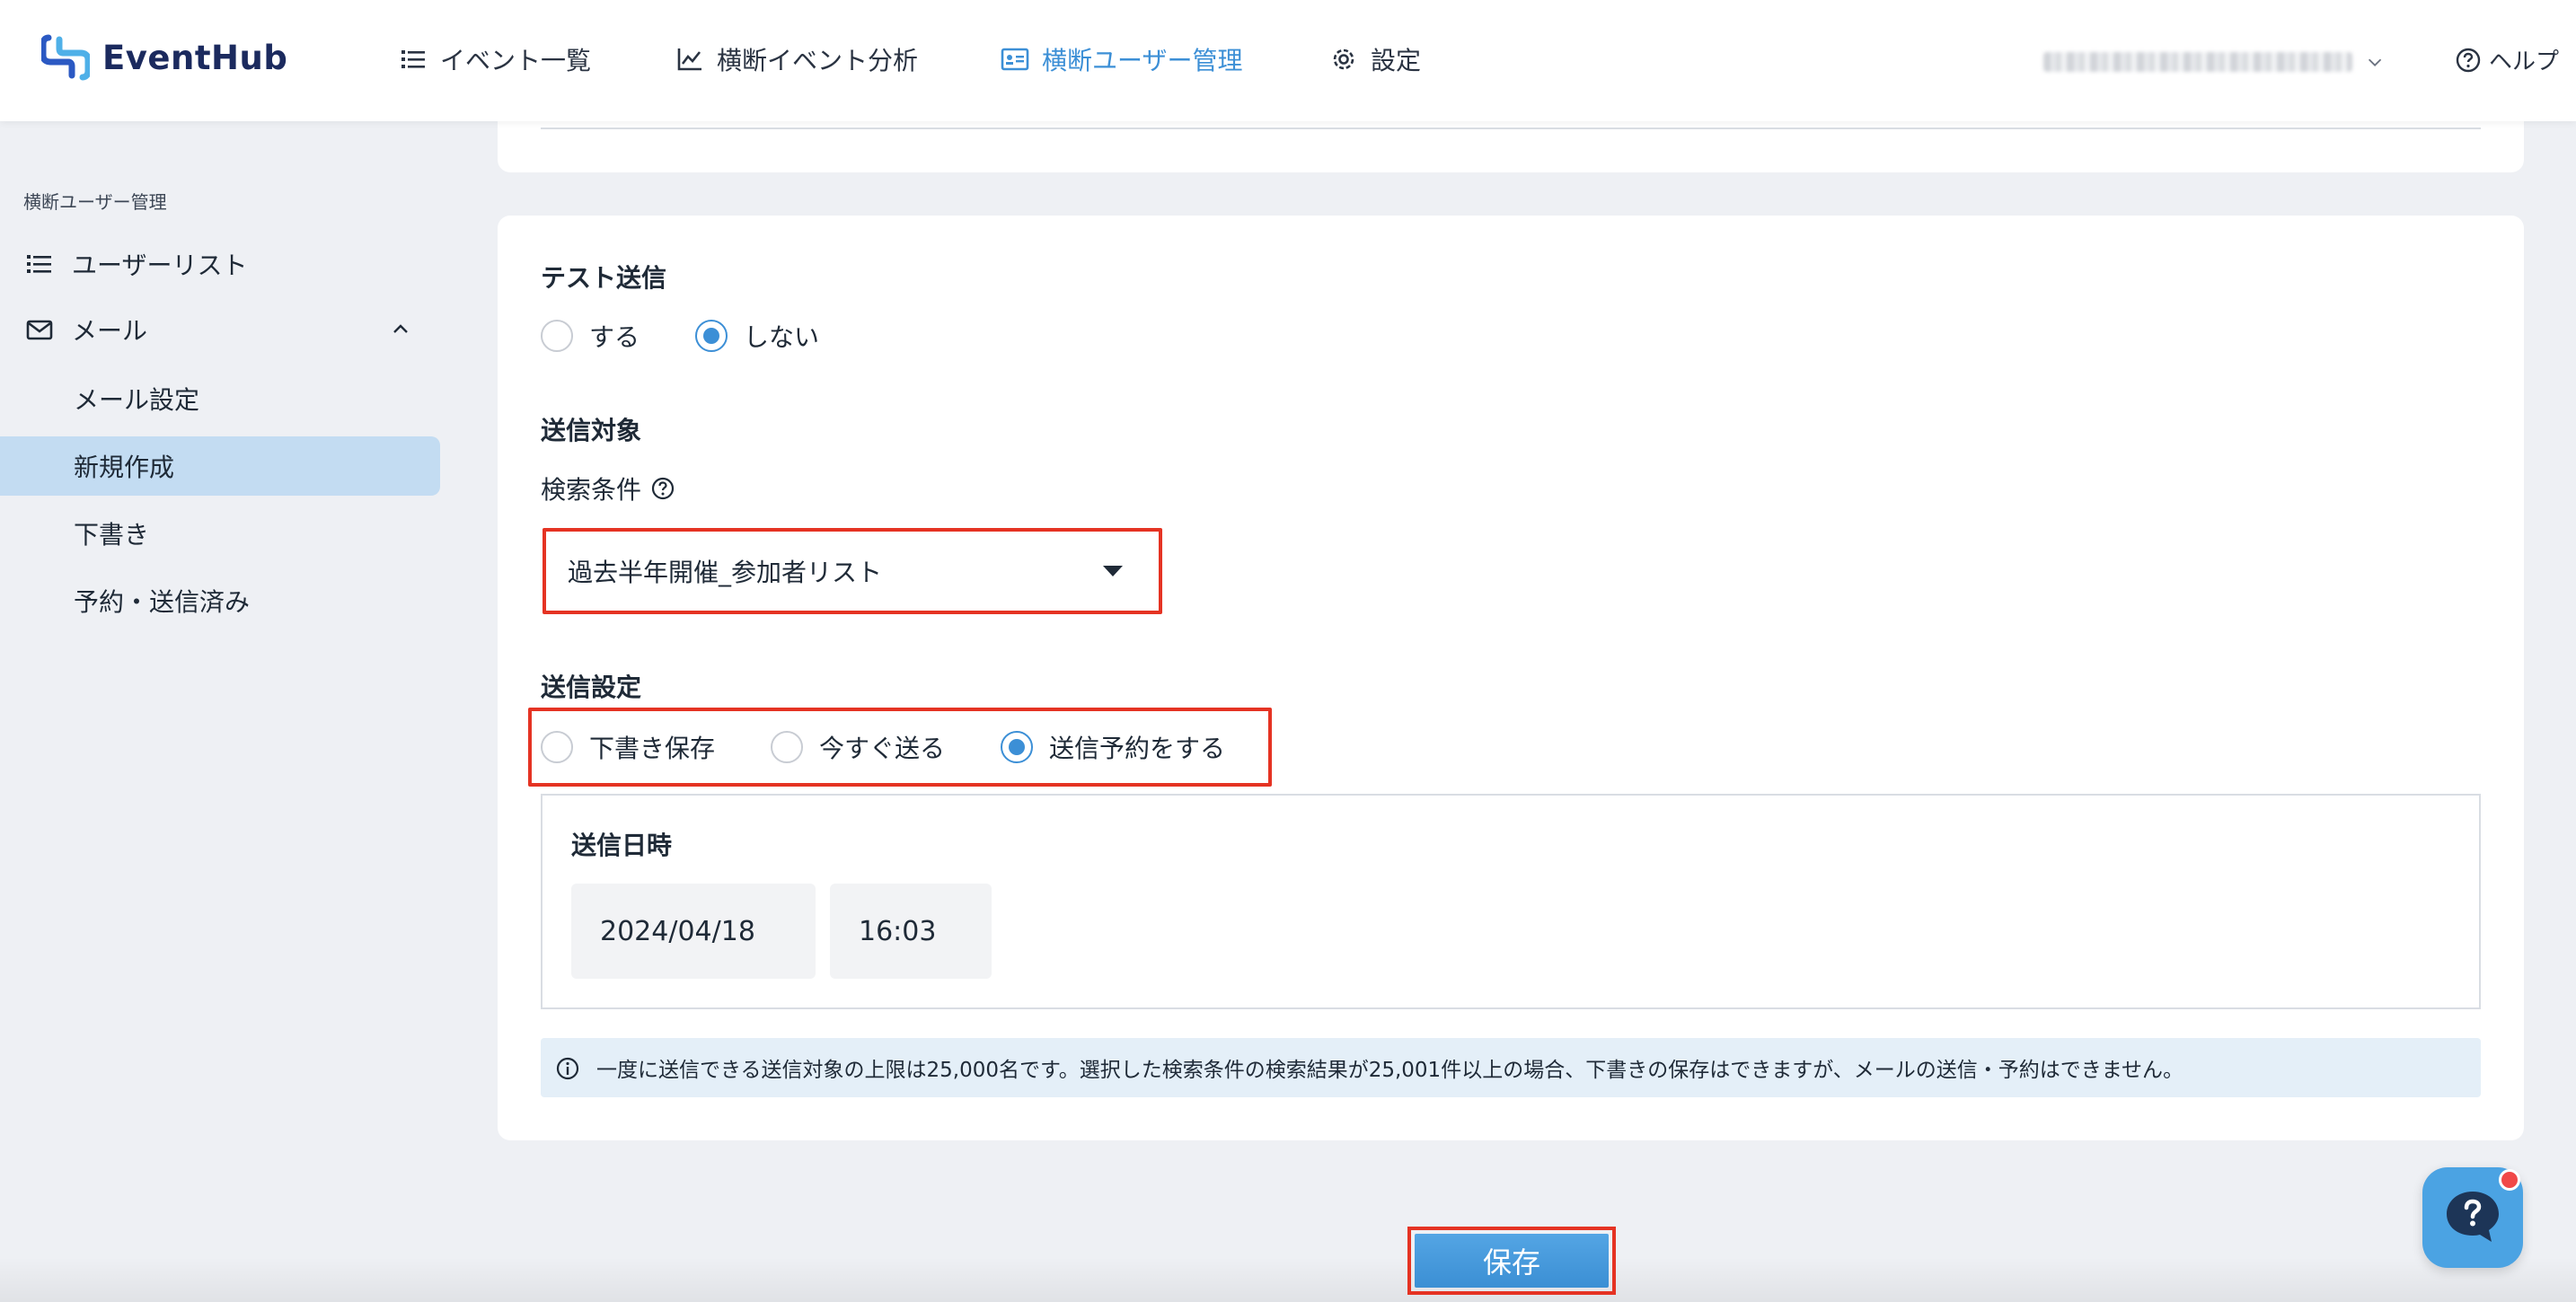 The height and width of the screenshot is (1302, 2576). I want to click on schedule-panel: 送信日時 2024/04/18 16:03, so click(1511, 901).